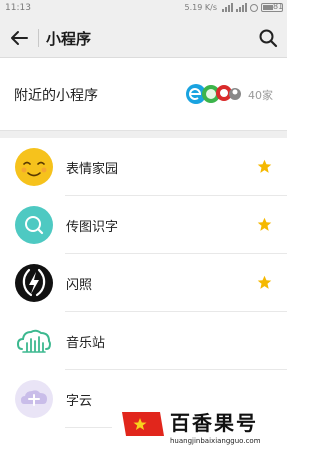  Describe the element at coordinates (56, 96) in the screenshot. I see `nearby-label: 附近的小程序` at that location.